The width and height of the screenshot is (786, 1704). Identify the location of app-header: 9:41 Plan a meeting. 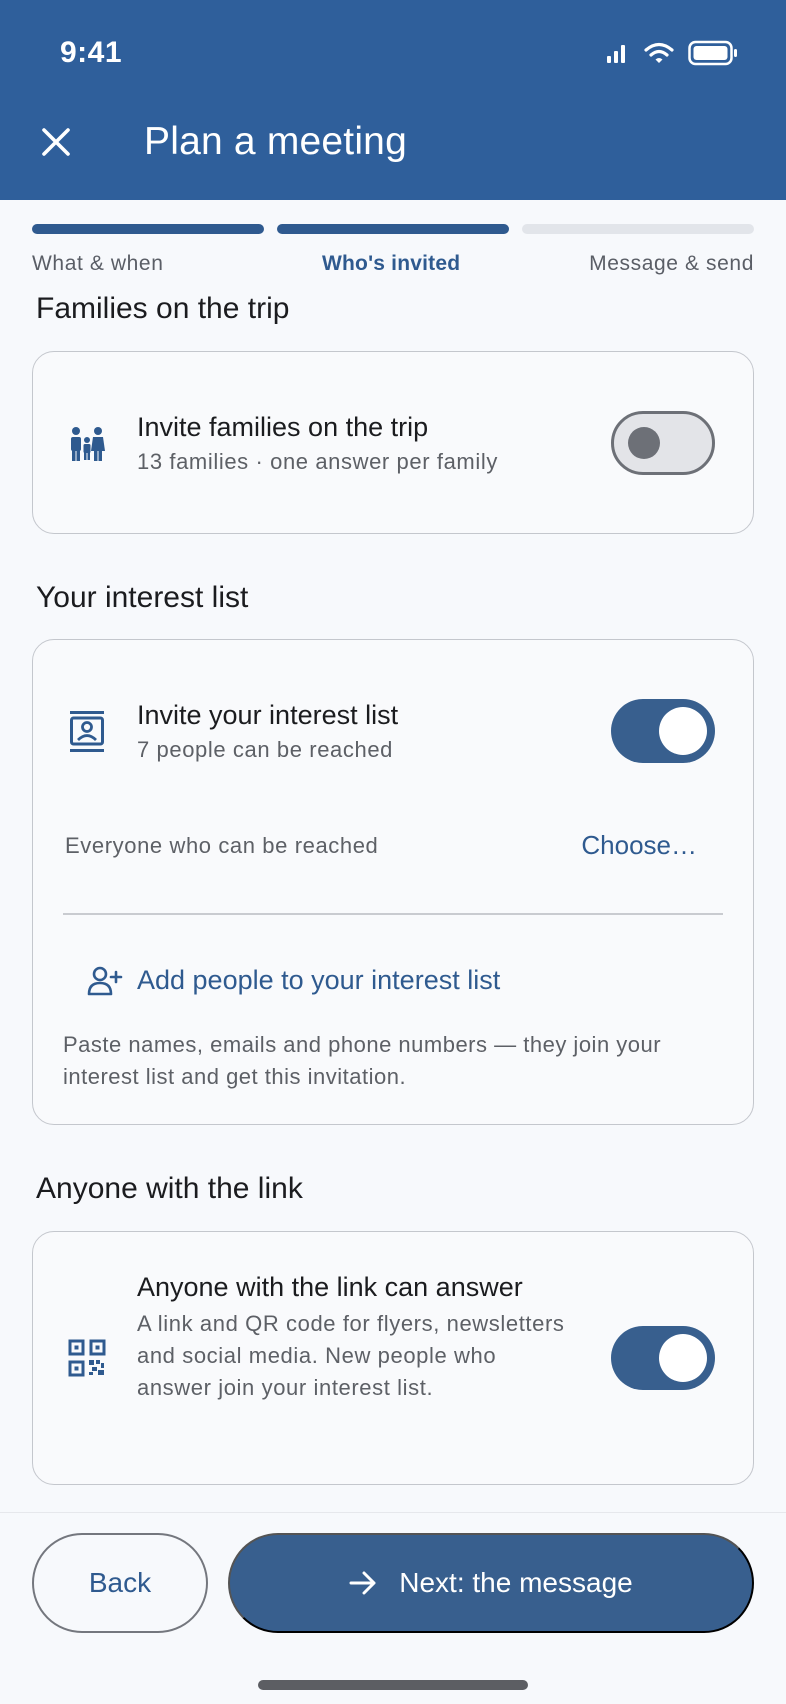
(393, 100).